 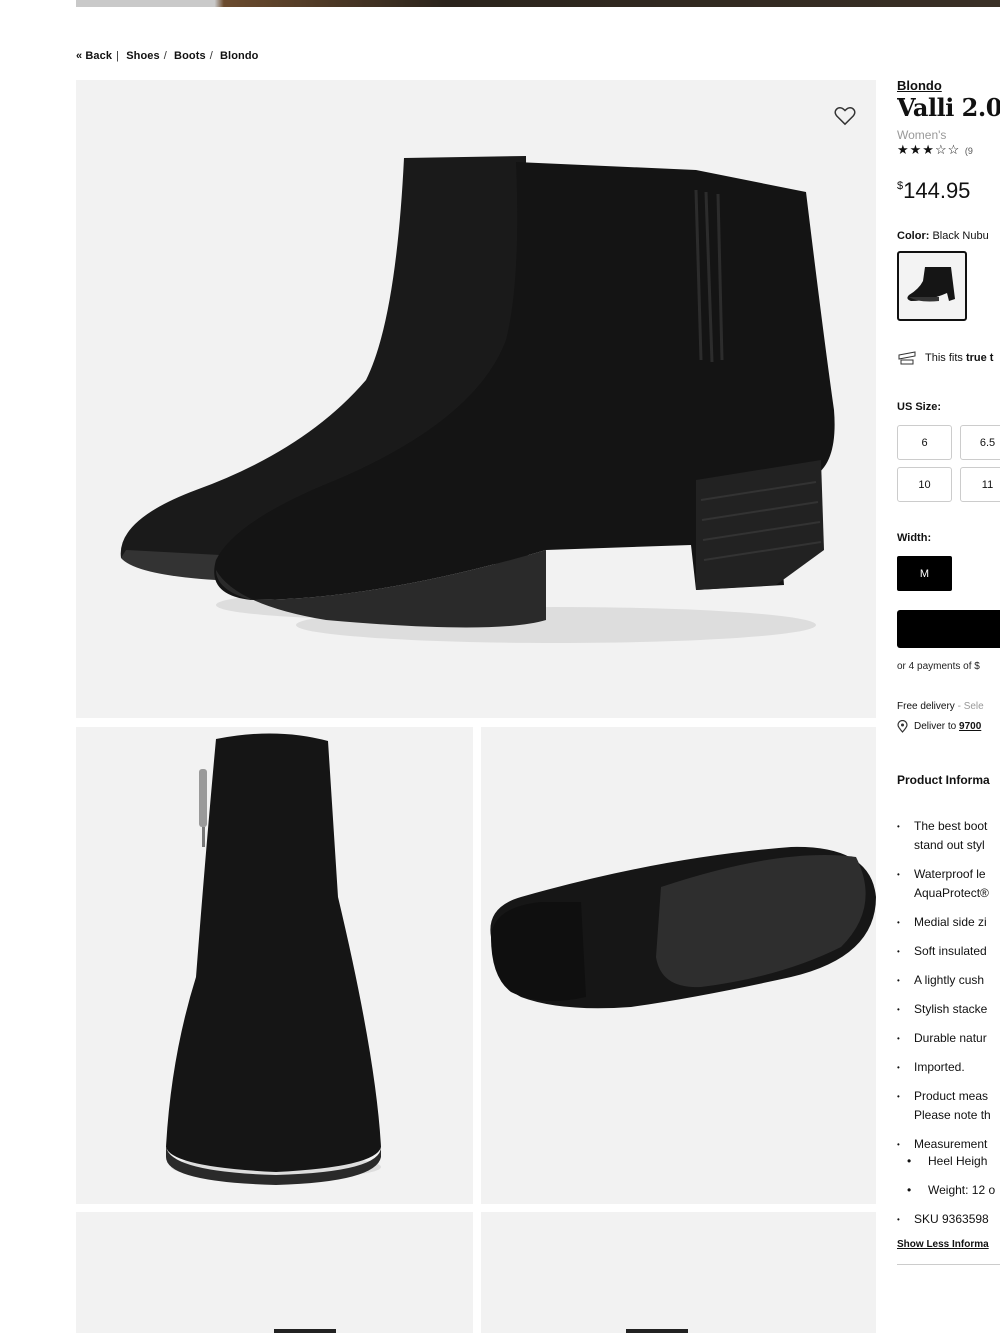 What do you see at coordinates (657, 1331) in the screenshot?
I see `boot-back-illustration` at bounding box center [657, 1331].